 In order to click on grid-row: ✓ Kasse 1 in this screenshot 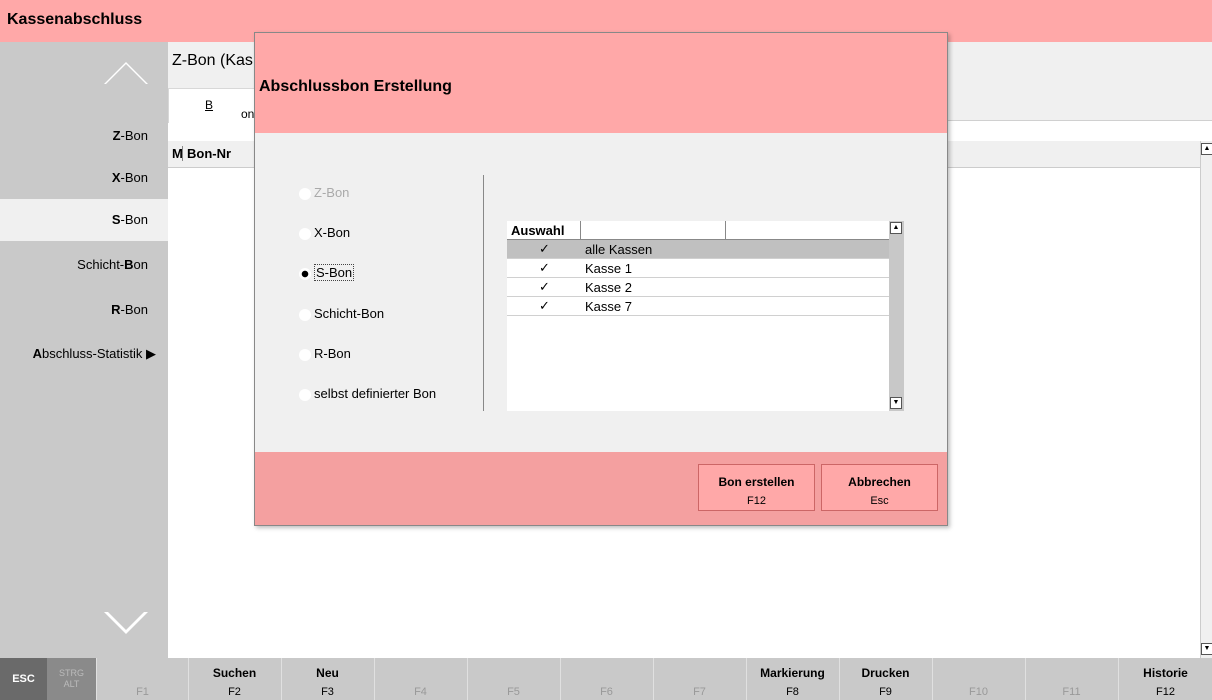, I will do `click(698, 268)`.